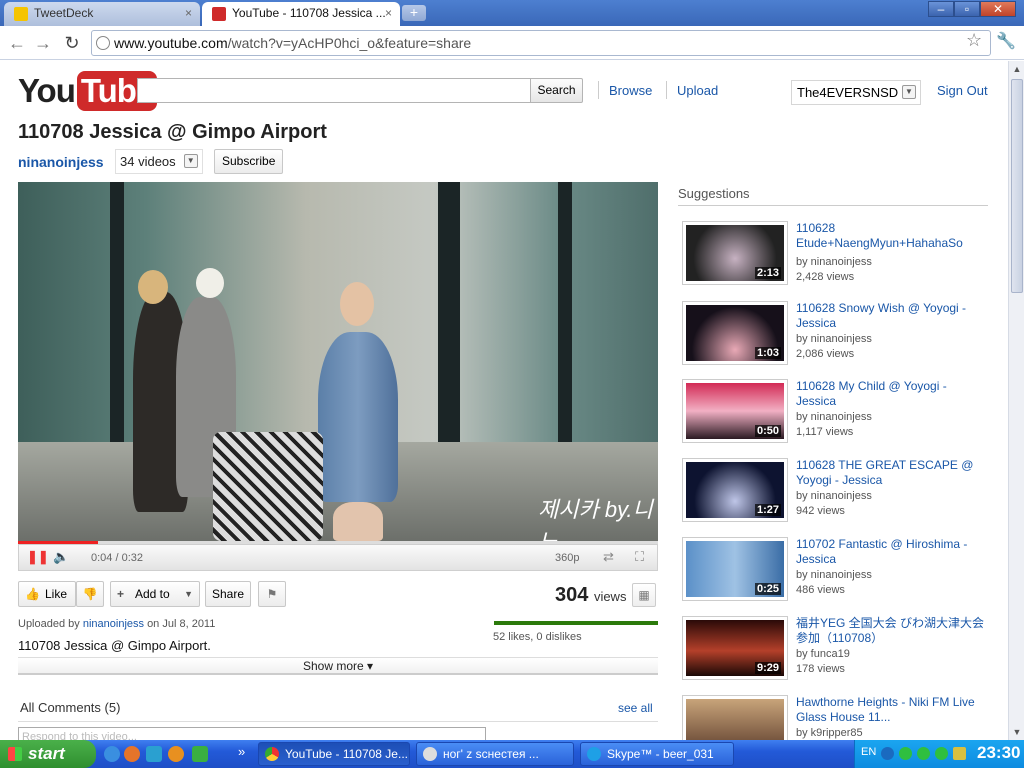 Image resolution: width=1024 pixels, height=768 pixels. I want to click on fullscreen-icon: ⛶, so click(639, 557).